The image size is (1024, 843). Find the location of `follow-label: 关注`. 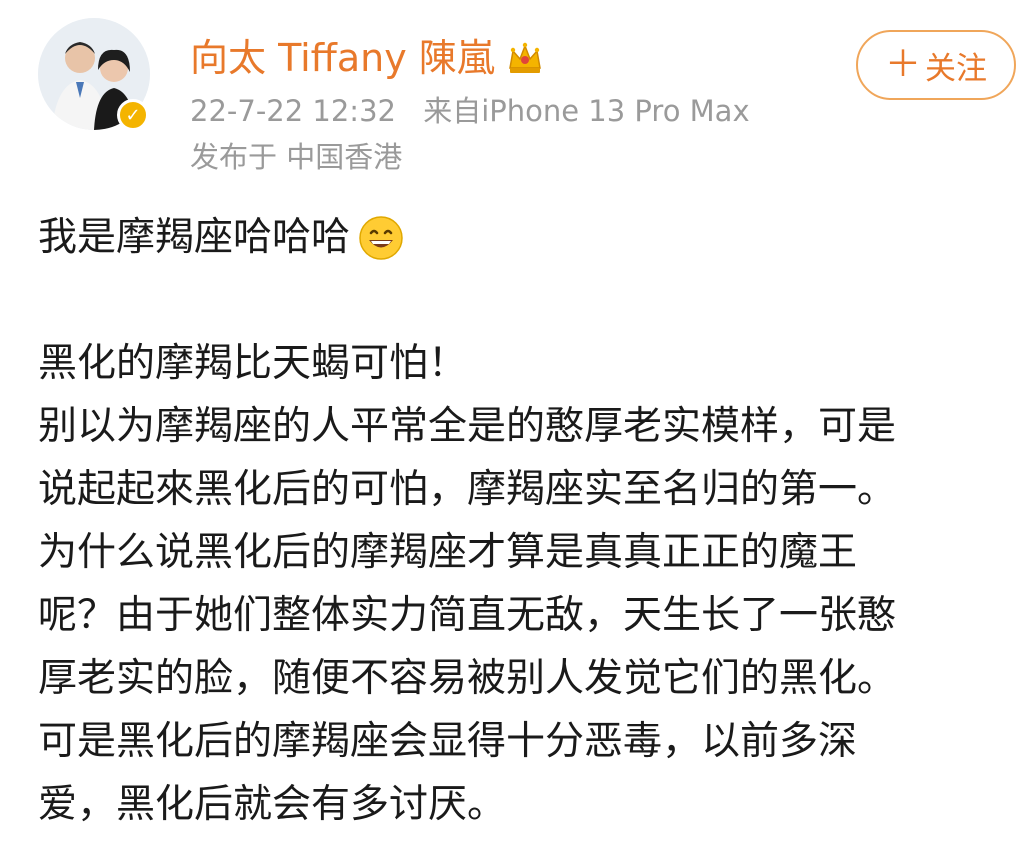

follow-label: 关注 is located at coordinates (956, 68).